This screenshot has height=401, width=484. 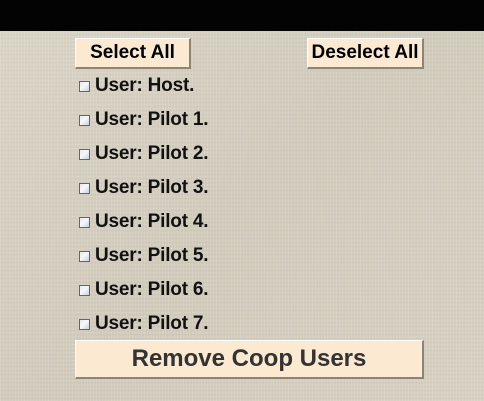 I want to click on user-row-pilot-6: User: Pilot 6., so click(x=179, y=290).